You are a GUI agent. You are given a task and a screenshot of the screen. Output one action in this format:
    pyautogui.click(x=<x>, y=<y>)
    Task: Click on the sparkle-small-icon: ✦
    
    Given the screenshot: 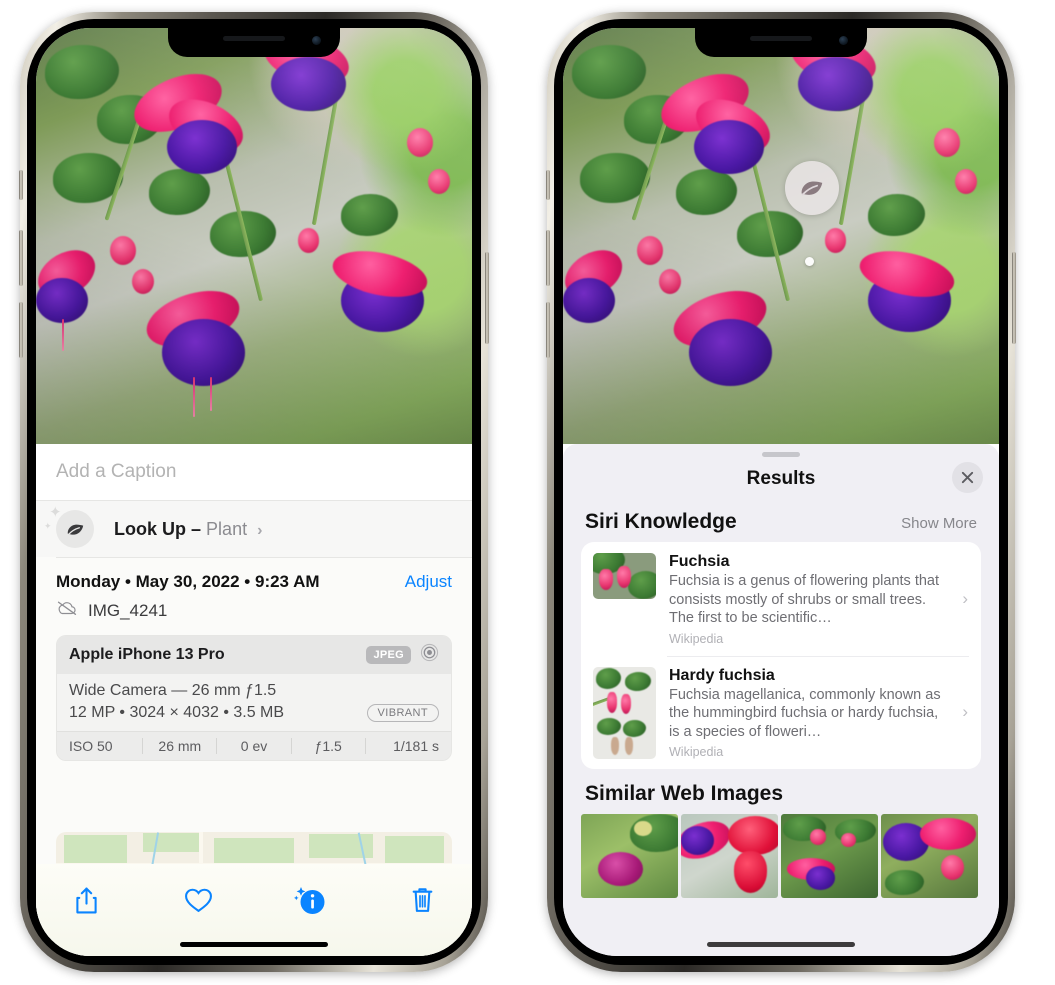 What is the action you would take?
    pyautogui.click(x=48, y=526)
    